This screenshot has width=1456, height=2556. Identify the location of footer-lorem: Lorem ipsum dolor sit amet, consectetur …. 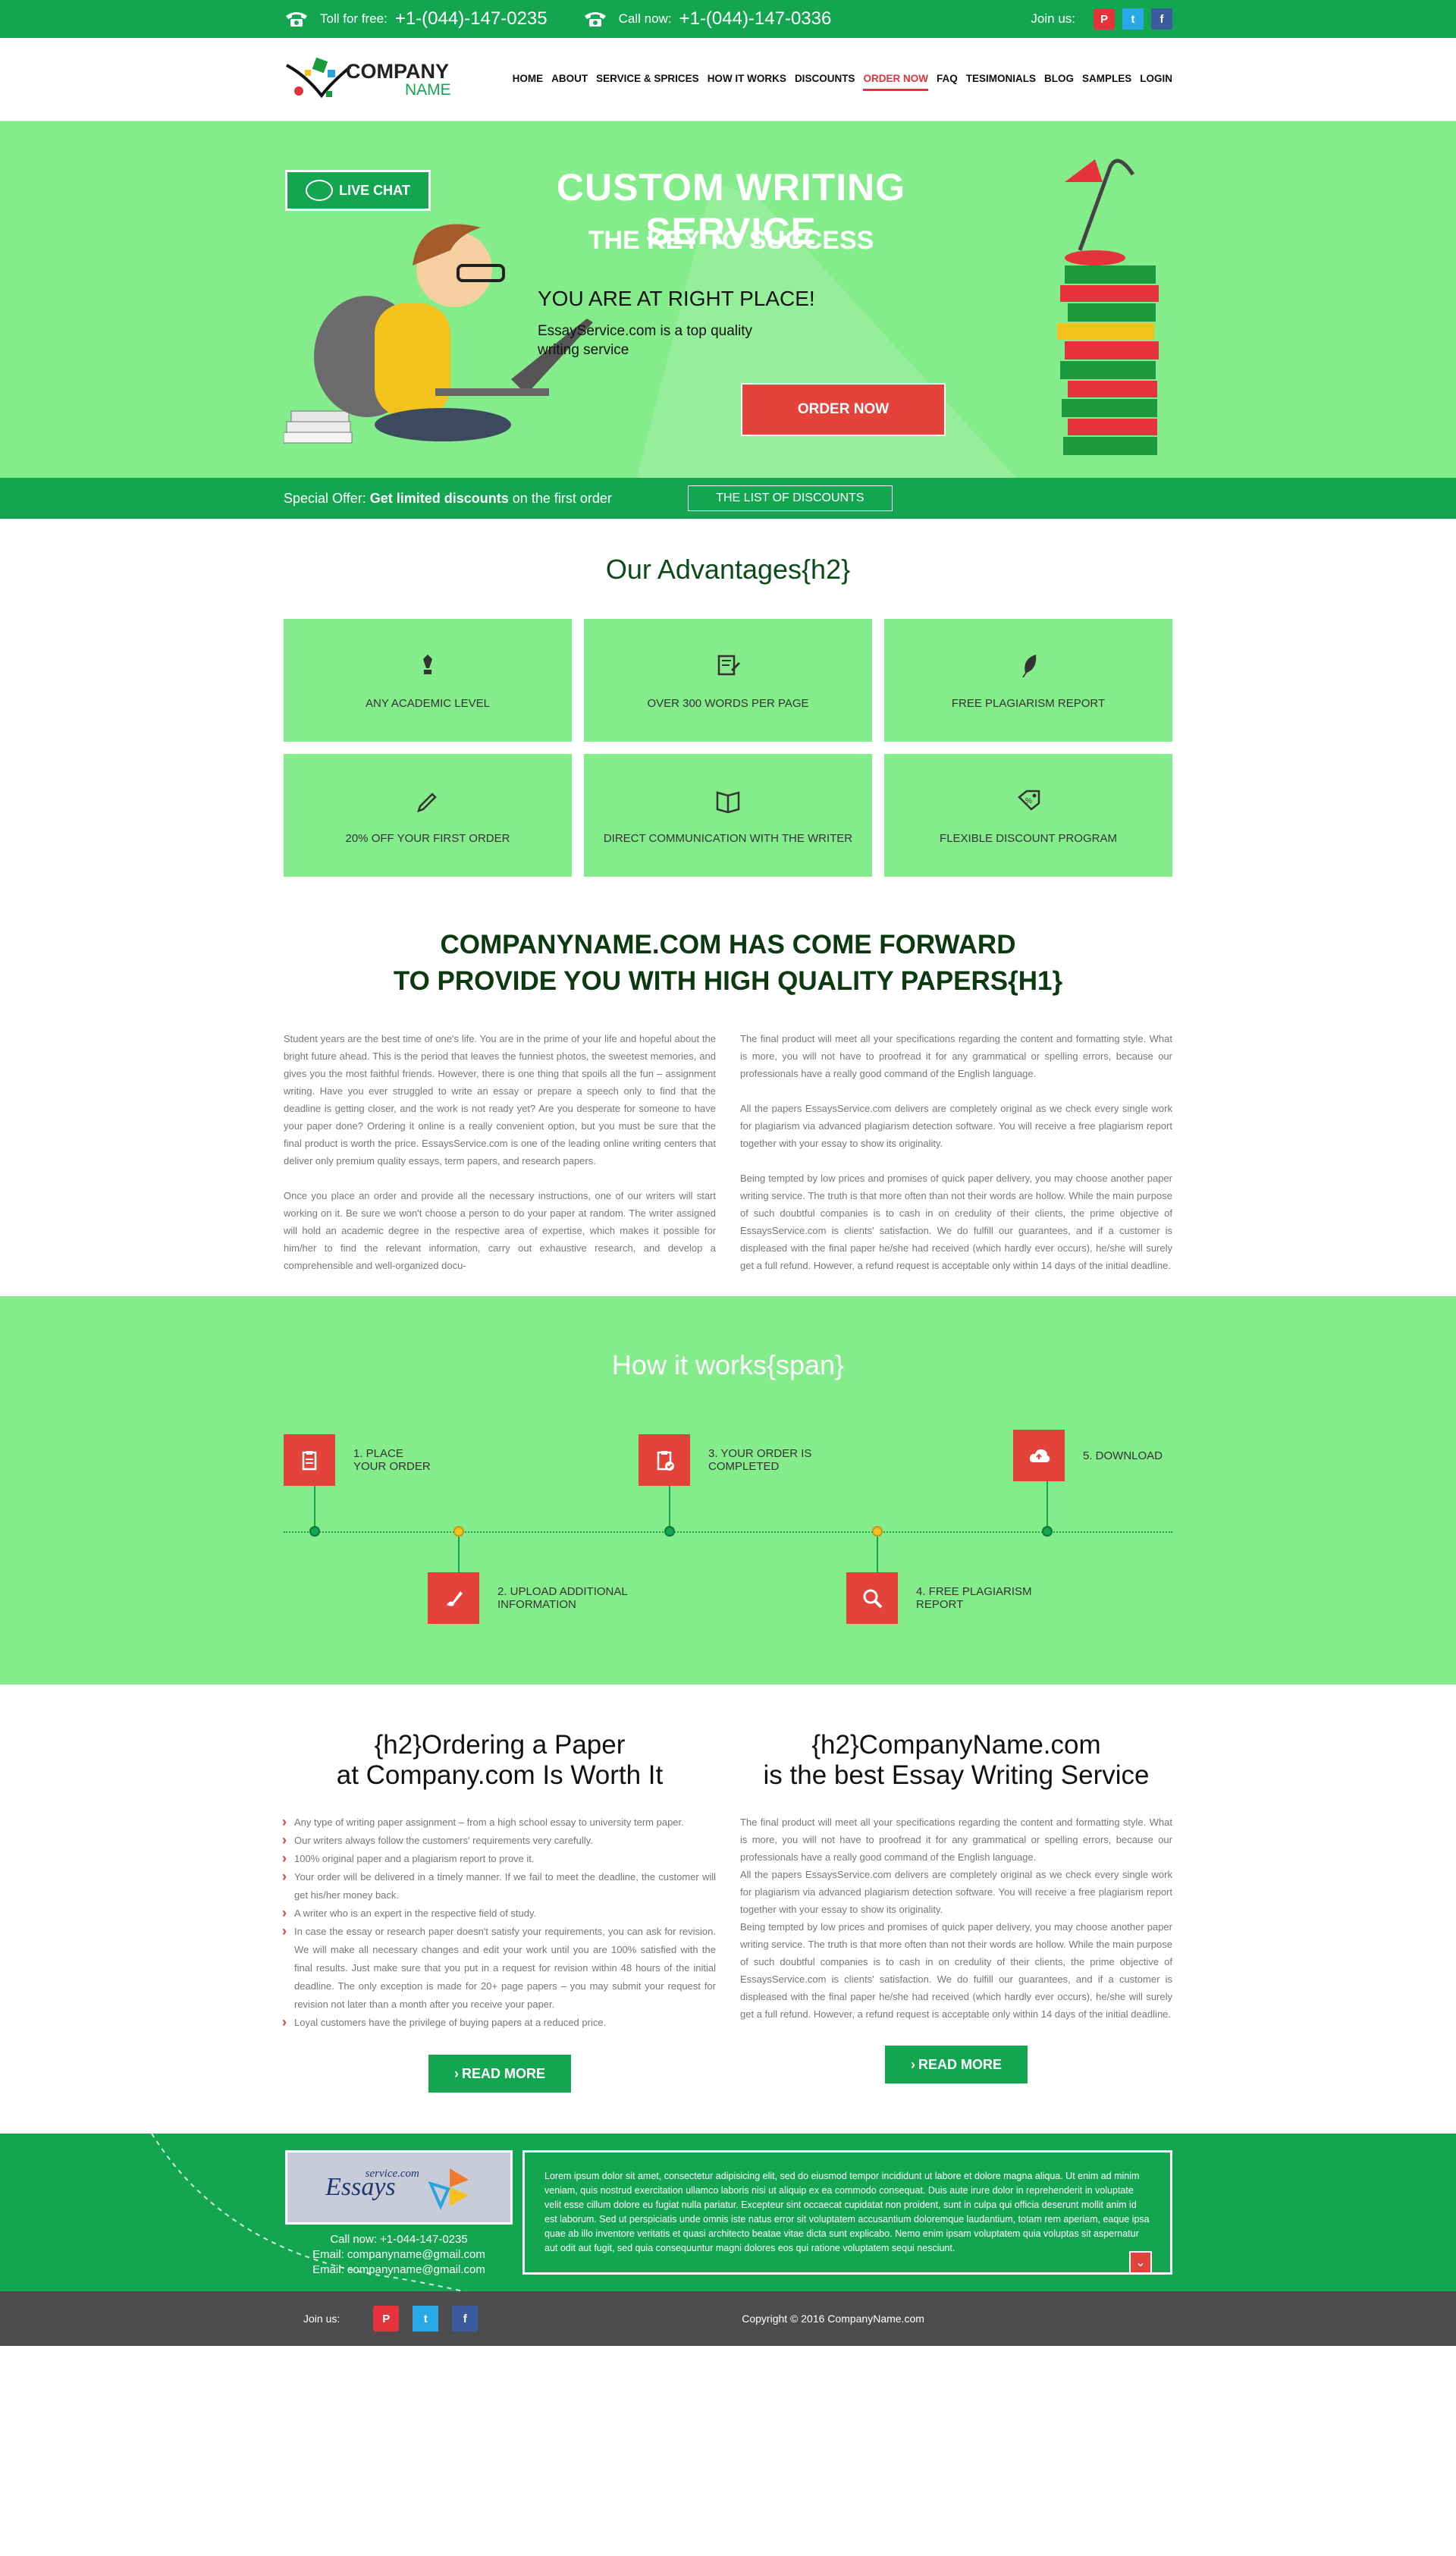
(847, 2212).